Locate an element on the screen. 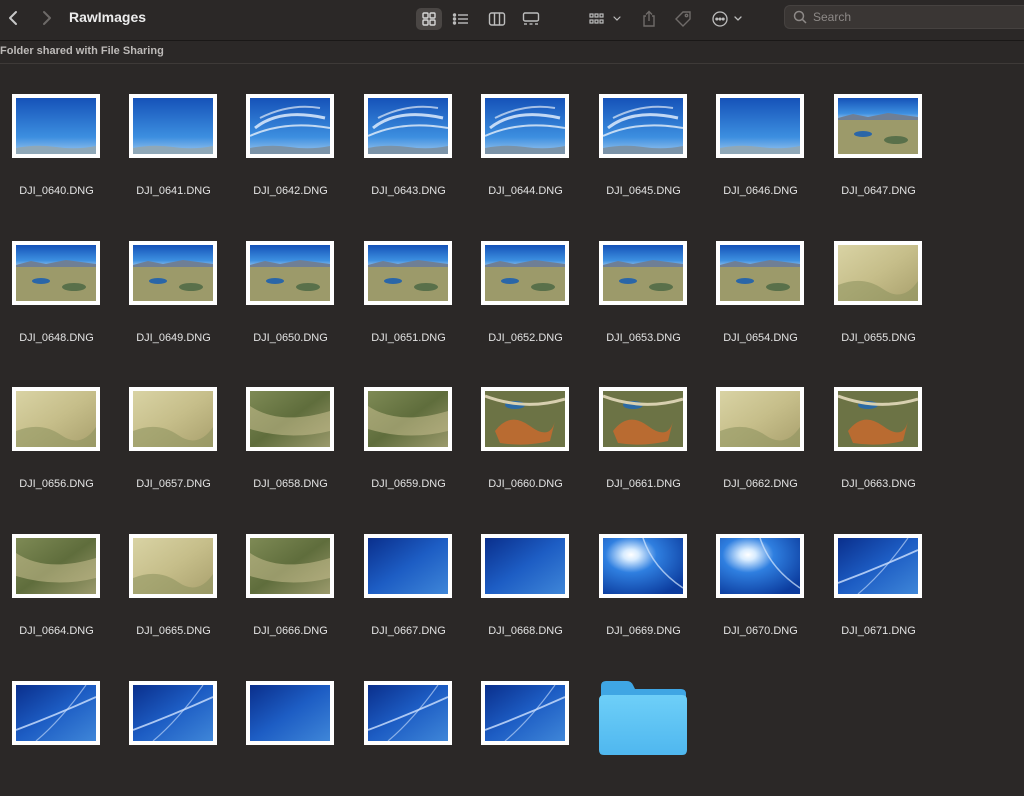  file-item: DJI_0658.DNG is located at coordinates (292, 429).